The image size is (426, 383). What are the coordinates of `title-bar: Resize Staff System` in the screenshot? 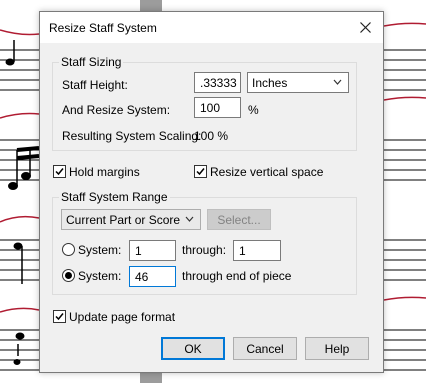 It's located at (211, 27).